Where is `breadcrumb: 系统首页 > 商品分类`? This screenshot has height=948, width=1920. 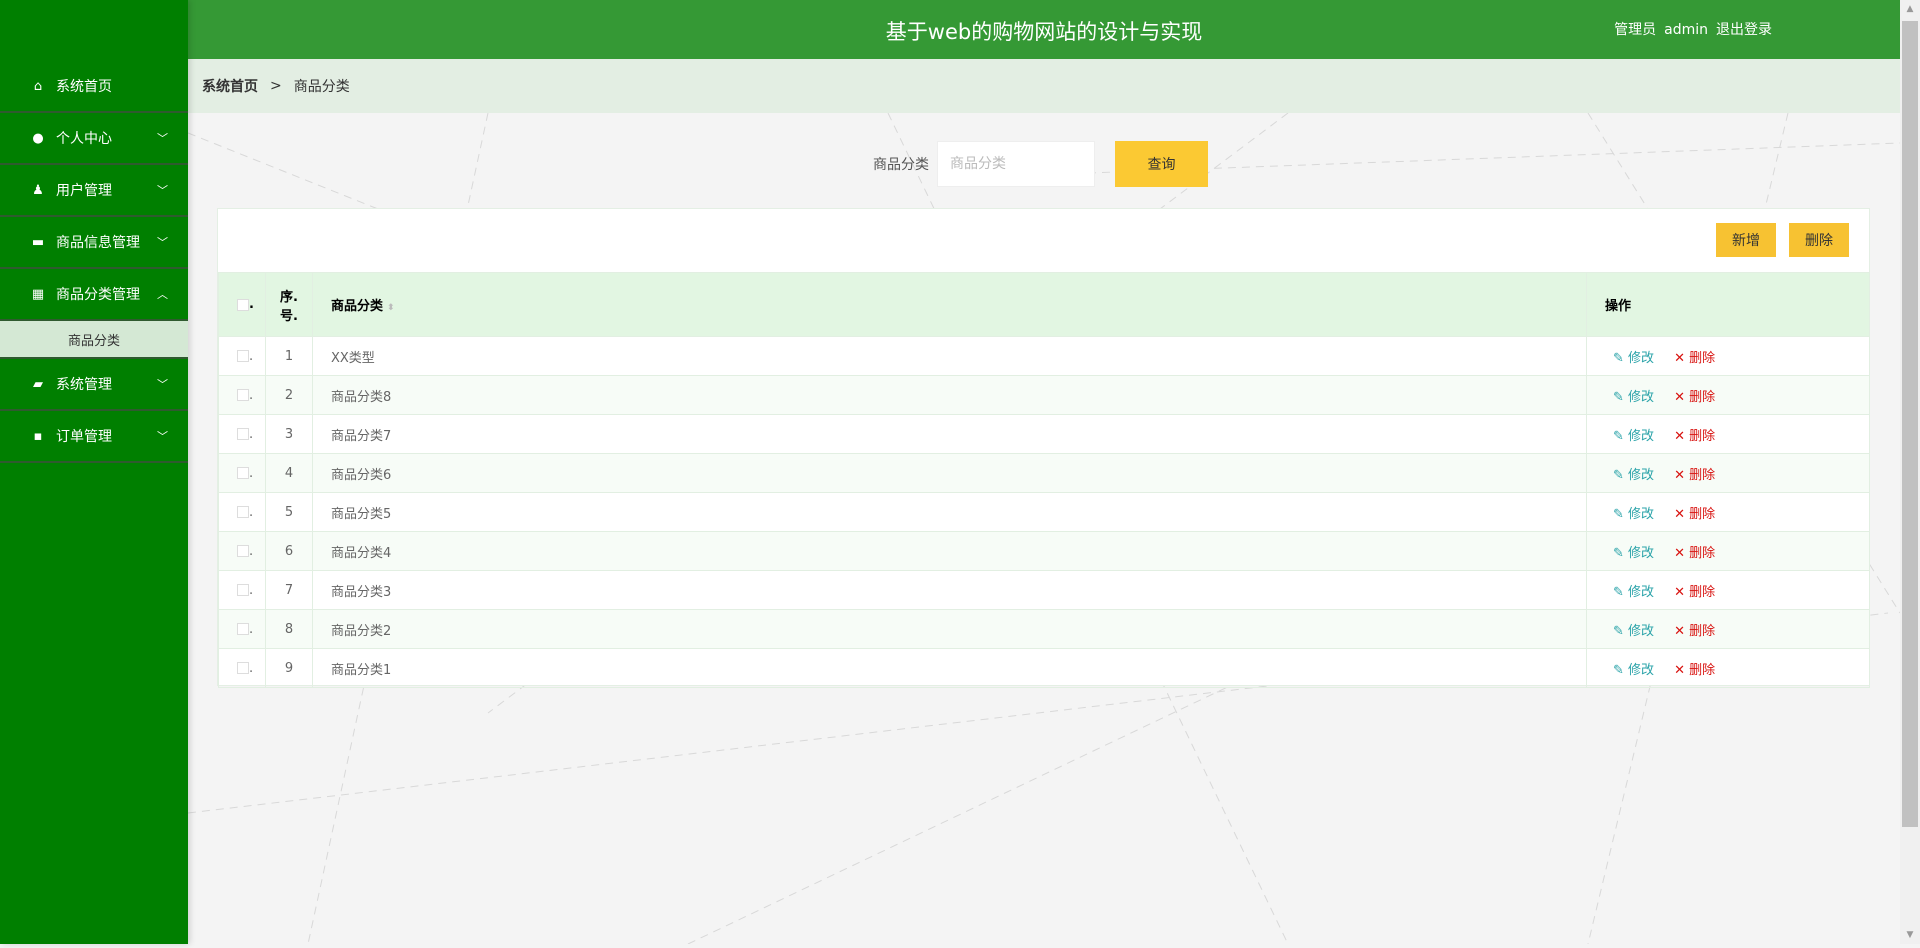
breadcrumb: 系统首页 > 商品分类 is located at coordinates (1044, 86).